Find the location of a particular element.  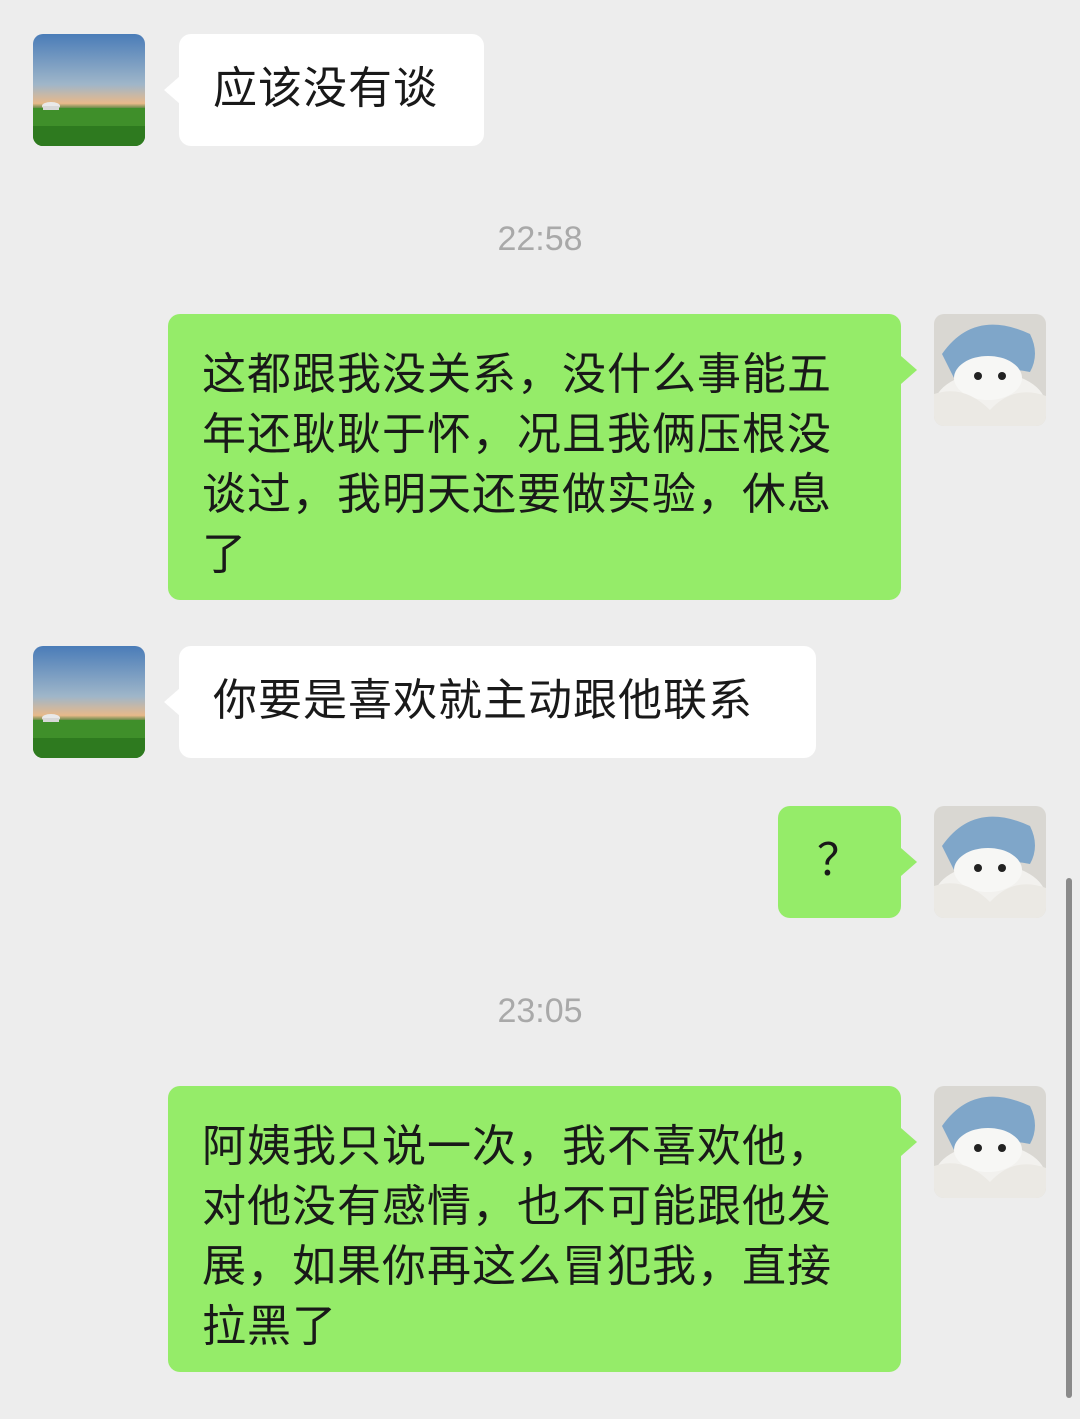

message-bubble-received: 应该没有谈 is located at coordinates (331, 90).